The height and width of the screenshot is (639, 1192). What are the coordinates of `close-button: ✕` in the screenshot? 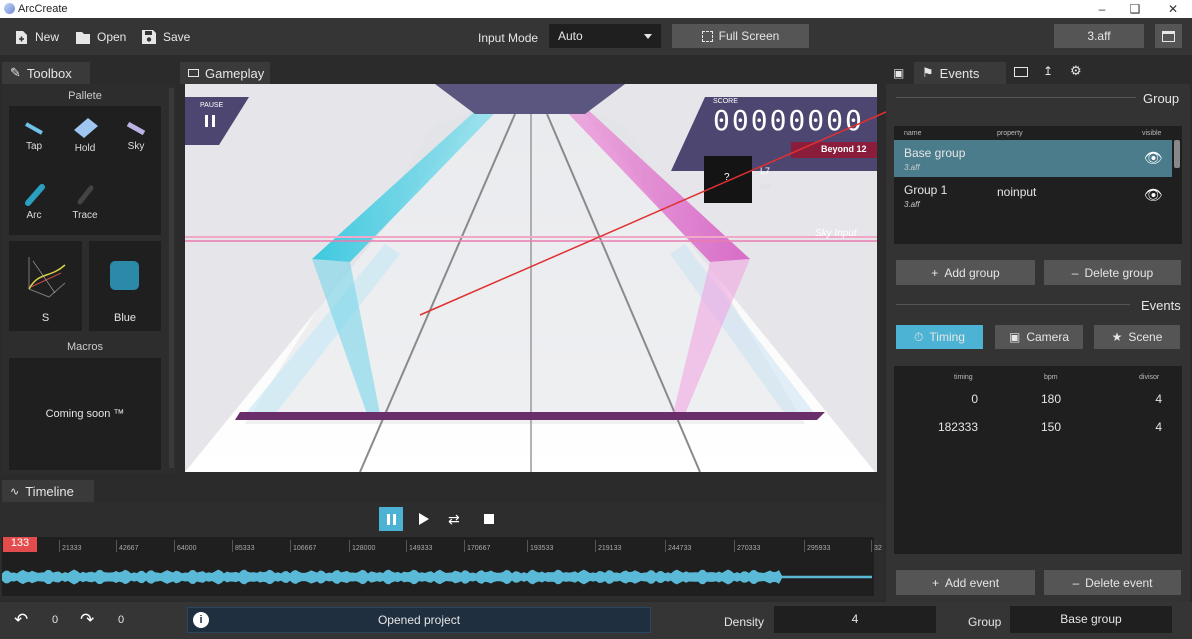 It's located at (1173, 9).